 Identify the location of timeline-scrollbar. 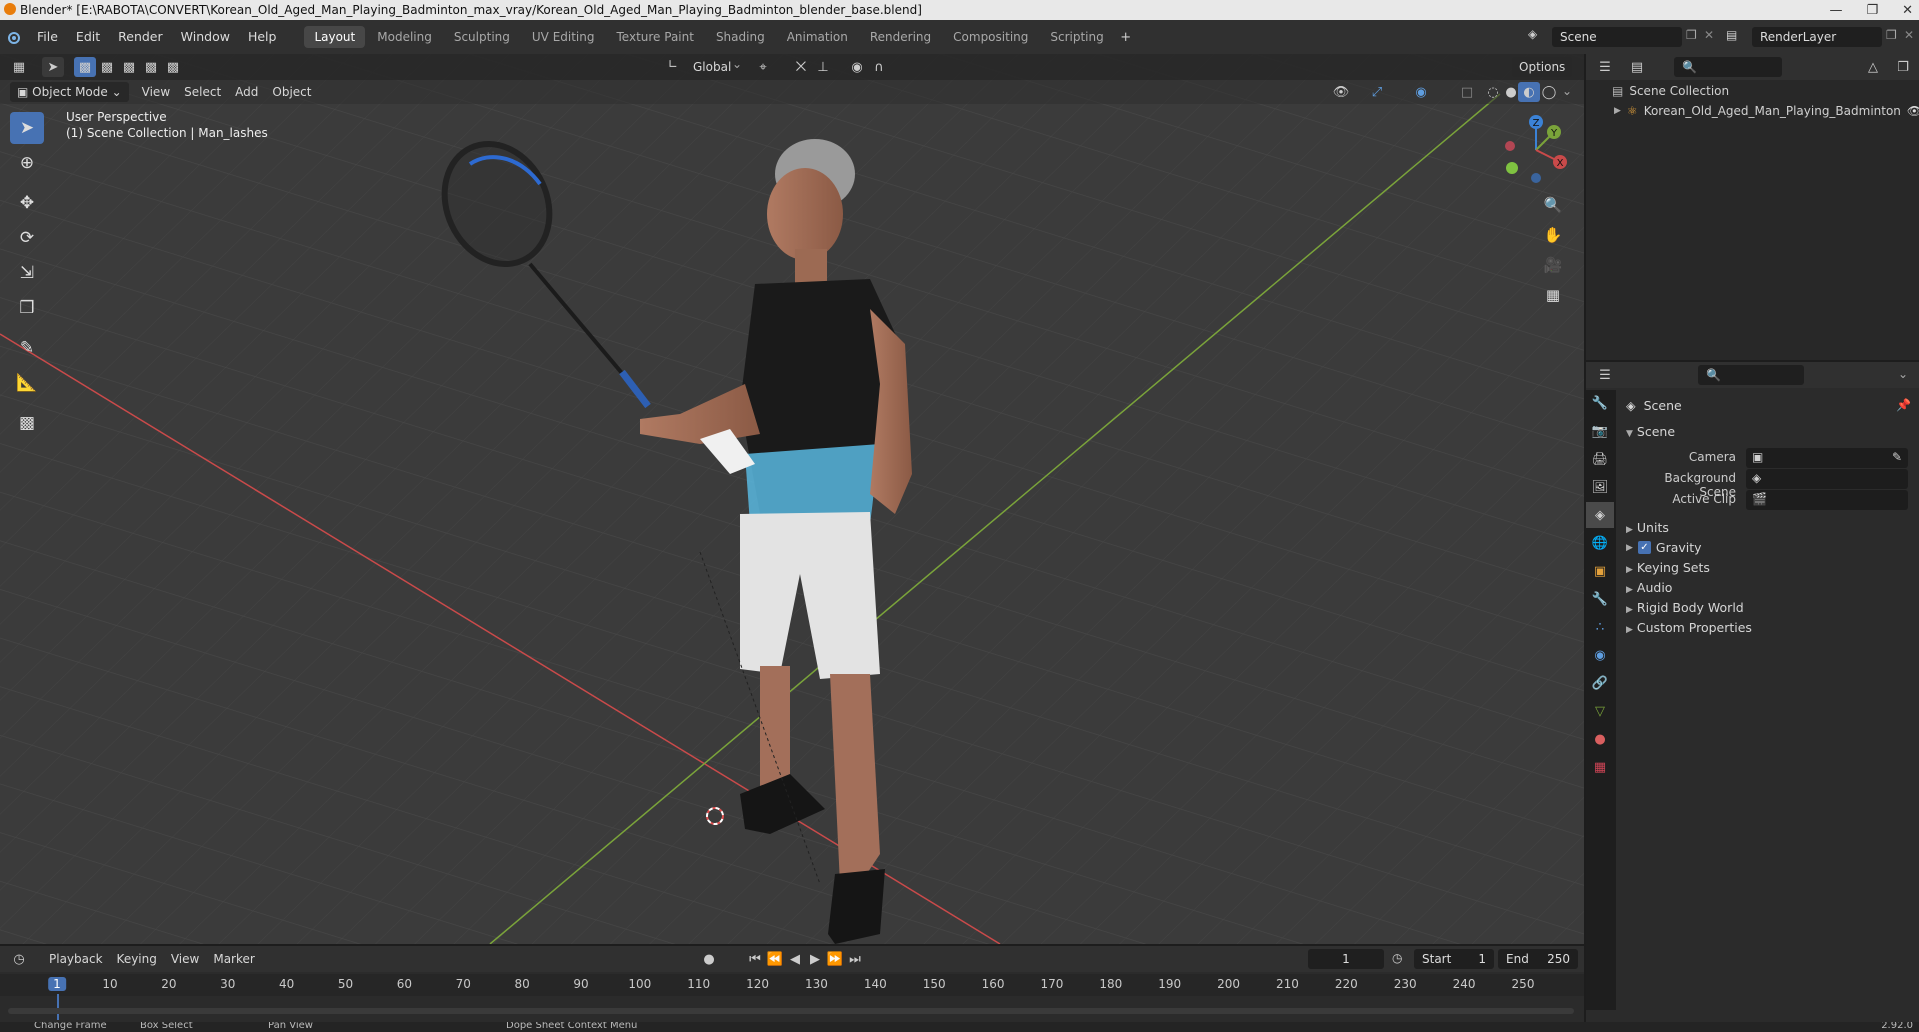
(791, 1011).